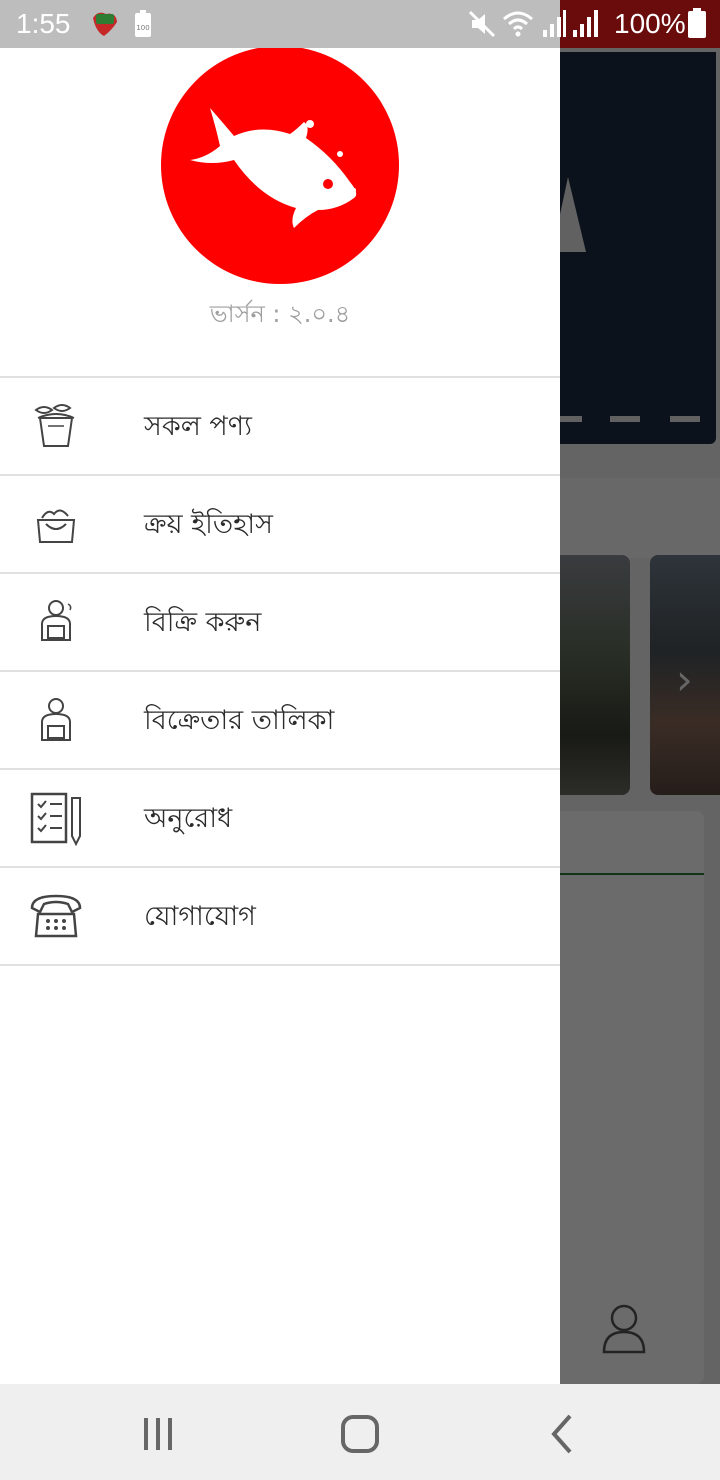  Describe the element at coordinates (518, 24) in the screenshot. I see `wifi-icon` at that location.